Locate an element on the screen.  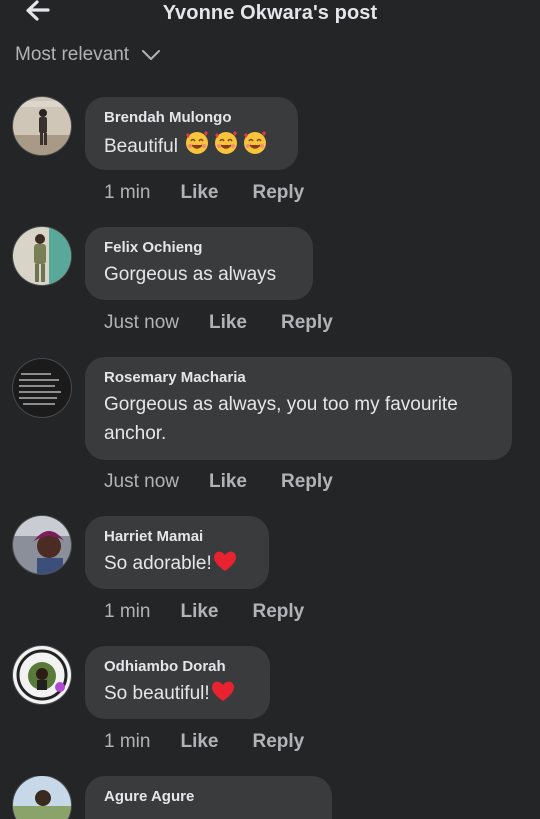
comment-text: Beautiful is located at coordinates (191, 145).